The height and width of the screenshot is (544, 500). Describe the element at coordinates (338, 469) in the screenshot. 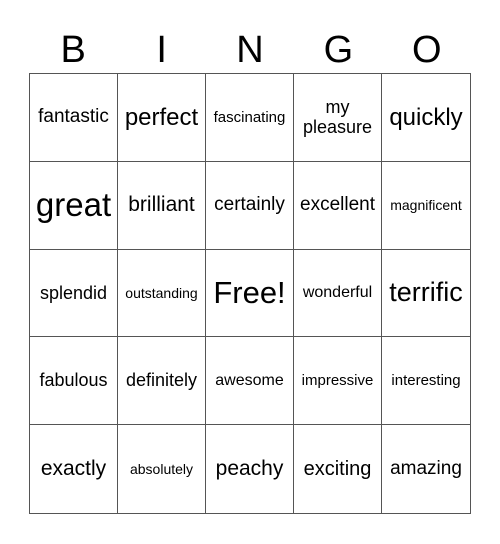

I see `bingo-cell: exciting` at that location.